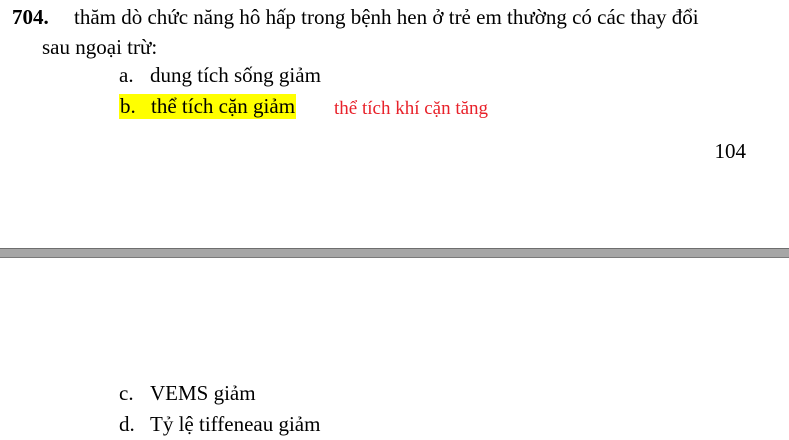 The height and width of the screenshot is (440, 789). I want to click on option-c-text: VEMS giảm, so click(203, 393).